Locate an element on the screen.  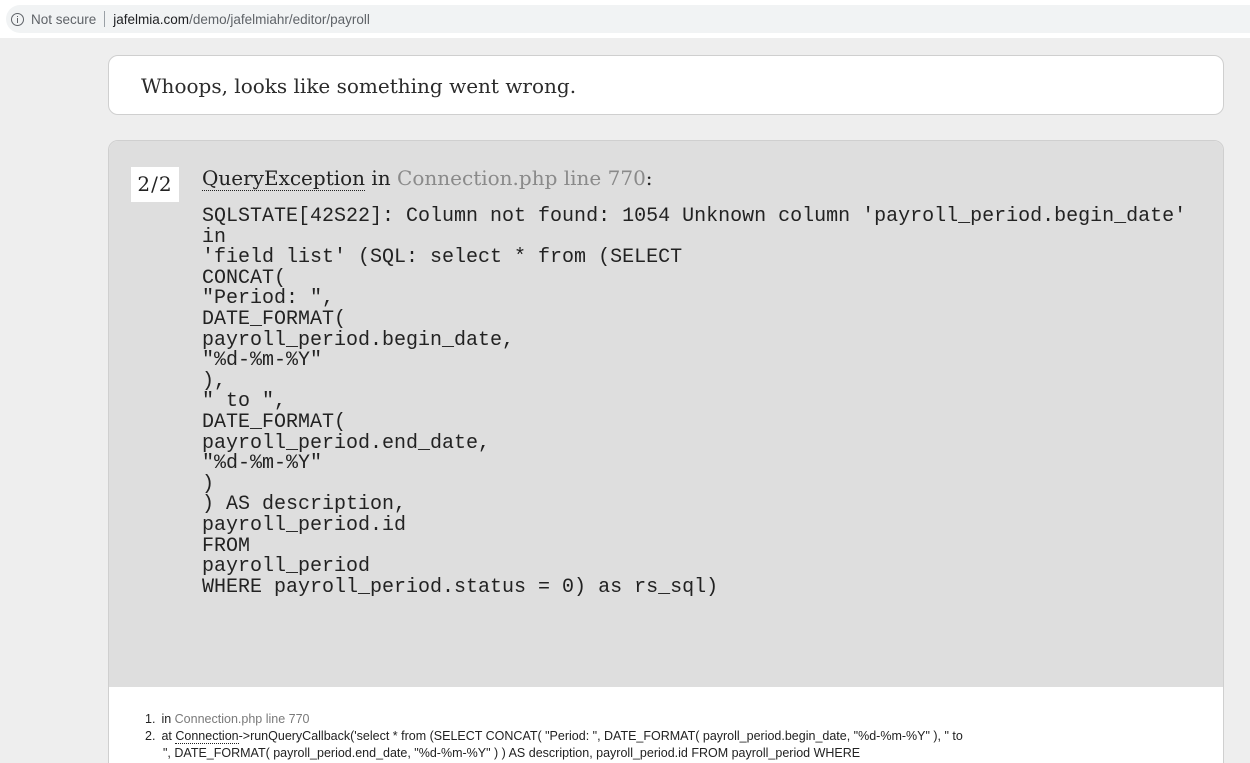
trace-item-number: 1. is located at coordinates (150, 719).